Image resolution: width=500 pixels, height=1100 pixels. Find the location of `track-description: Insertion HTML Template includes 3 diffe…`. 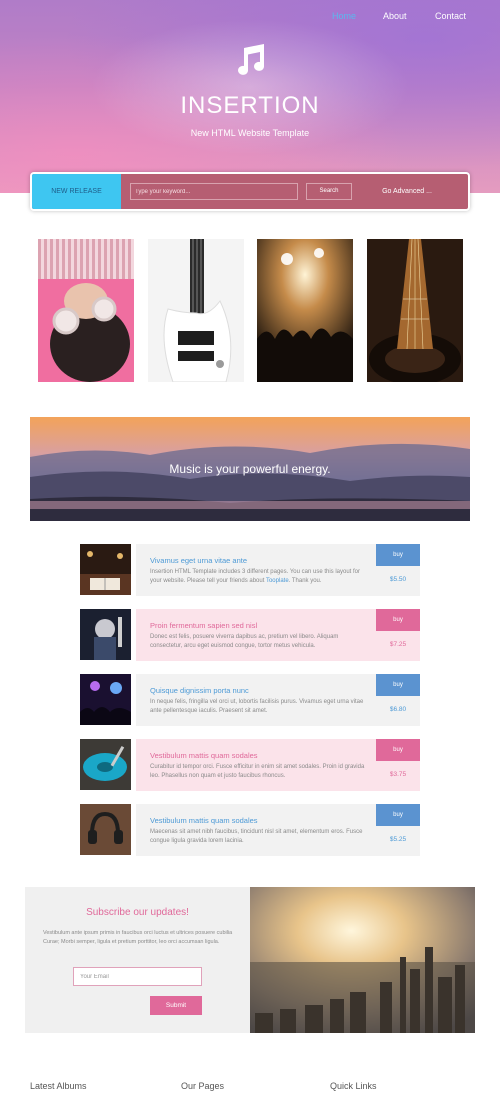

track-description: Insertion HTML Template includes 3 diffe… is located at coordinates (259, 577).